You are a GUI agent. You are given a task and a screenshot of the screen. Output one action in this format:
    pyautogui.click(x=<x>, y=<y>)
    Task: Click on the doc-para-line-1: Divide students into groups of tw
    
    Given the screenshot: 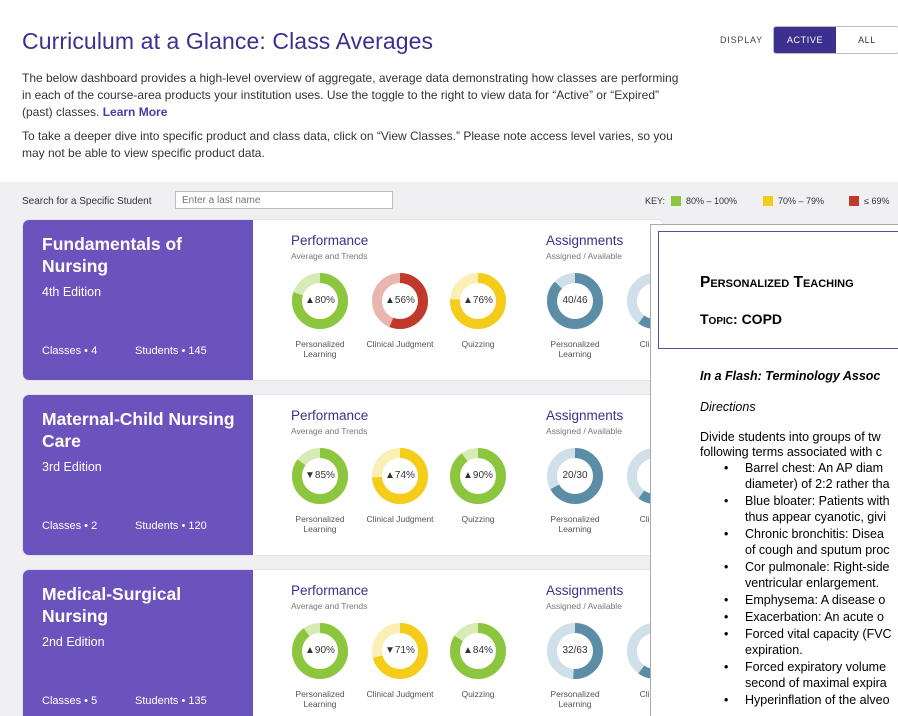 What is the action you would take?
    pyautogui.click(x=790, y=437)
    